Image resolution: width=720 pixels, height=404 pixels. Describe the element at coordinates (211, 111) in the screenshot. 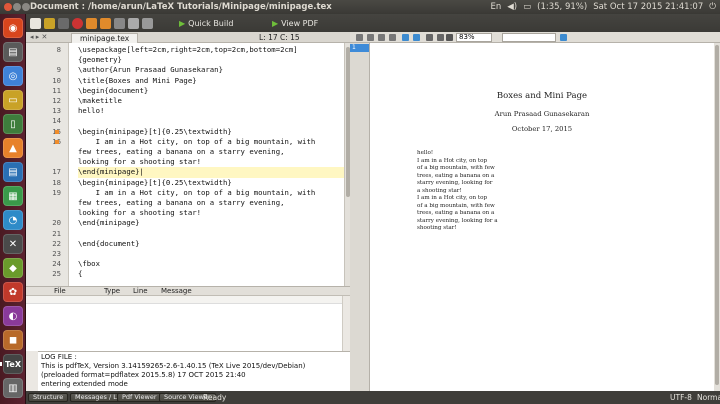

I see `code-line: hello!` at that location.